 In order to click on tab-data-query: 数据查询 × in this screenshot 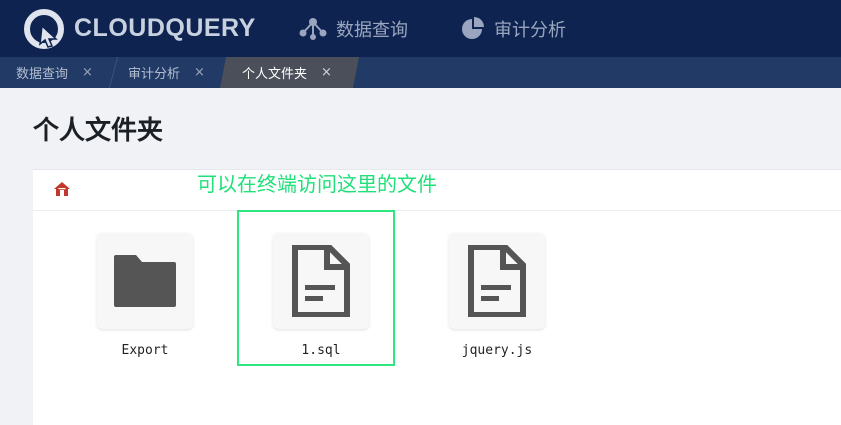, I will do `click(54, 72)`.